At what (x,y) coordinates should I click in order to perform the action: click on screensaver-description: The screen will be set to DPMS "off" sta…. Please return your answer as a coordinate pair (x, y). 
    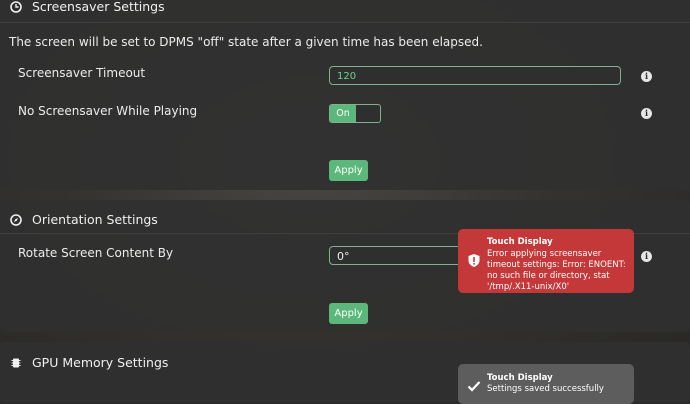
    Looking at the image, I should click on (246, 42).